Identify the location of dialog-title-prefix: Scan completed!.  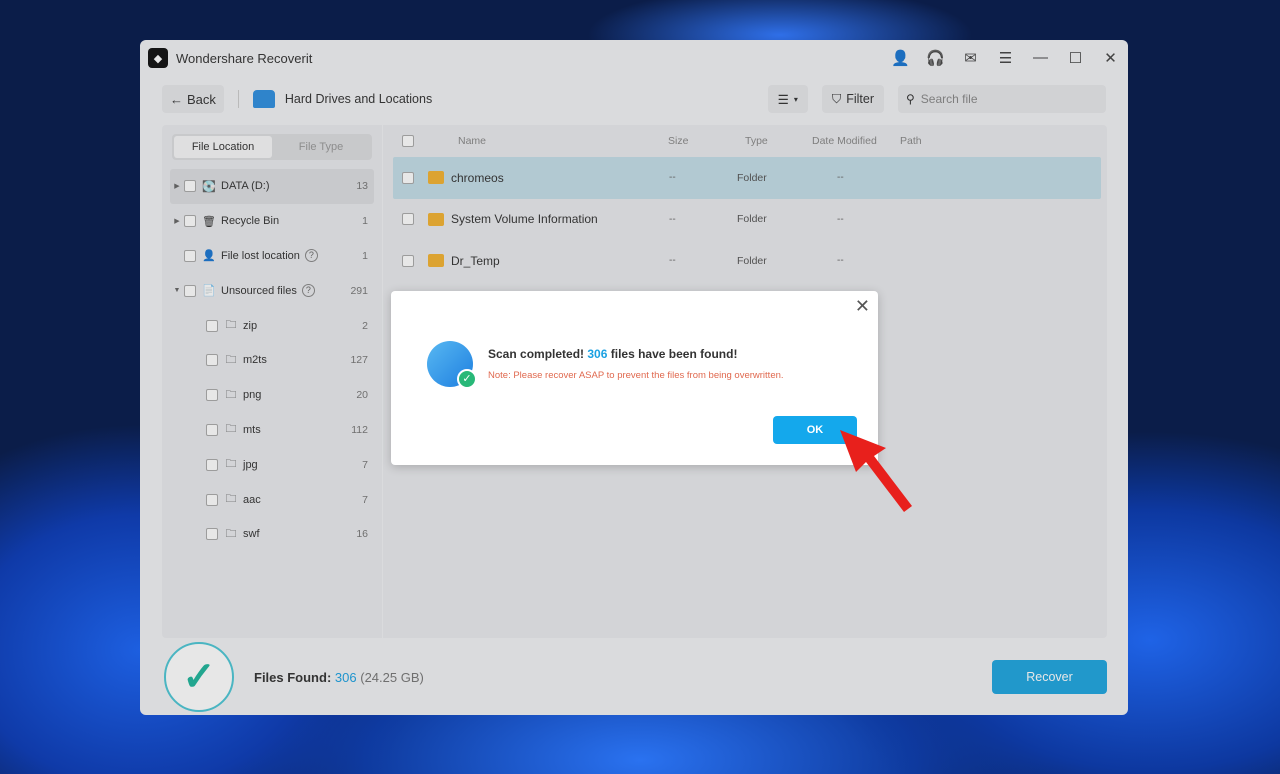
(536, 354).